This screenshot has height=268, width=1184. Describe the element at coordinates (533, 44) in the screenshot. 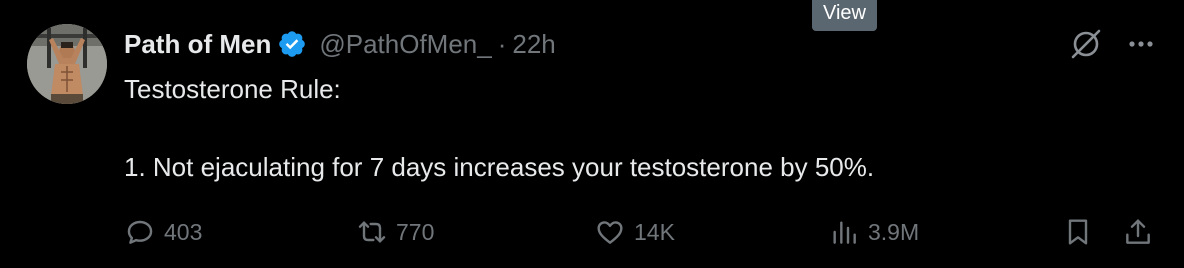

I see `tweet-timestamp: 22h` at that location.